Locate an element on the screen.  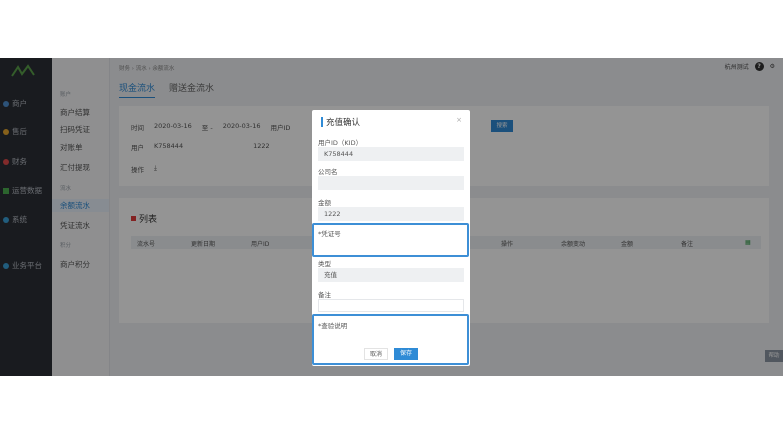
amount-field: 1222 is located at coordinates (391, 214).